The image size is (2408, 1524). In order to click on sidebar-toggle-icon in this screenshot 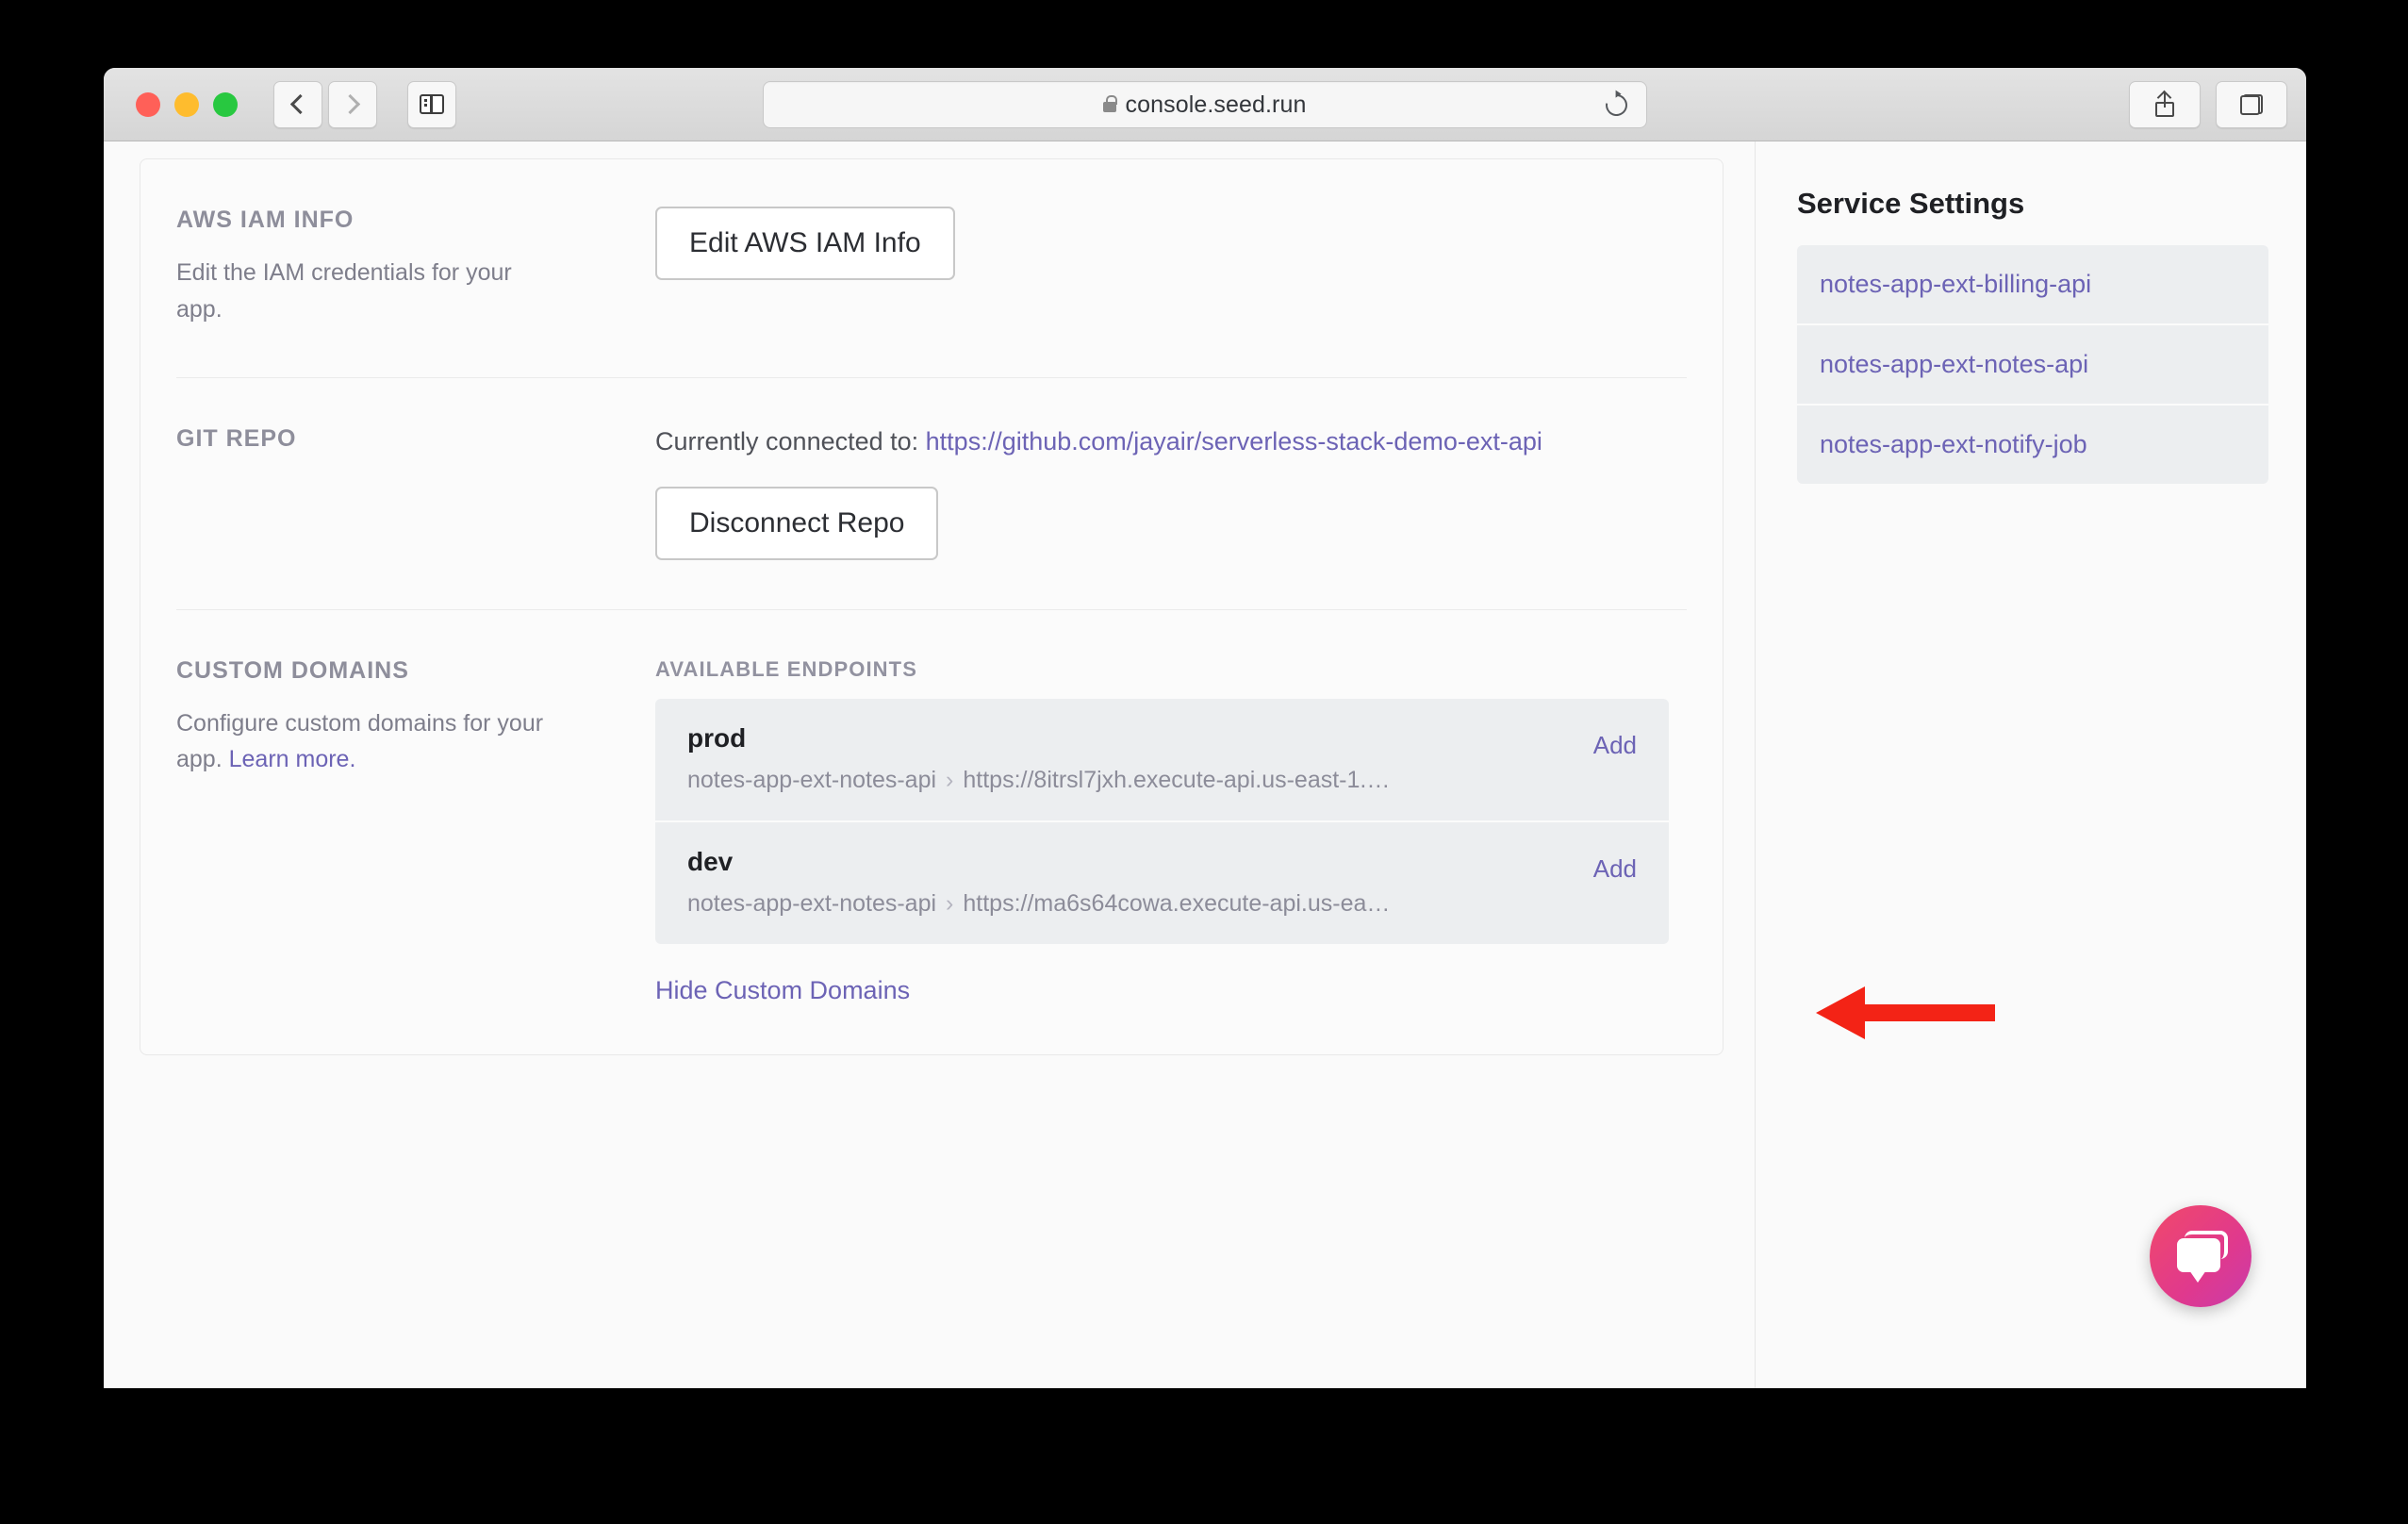, I will do `click(432, 104)`.